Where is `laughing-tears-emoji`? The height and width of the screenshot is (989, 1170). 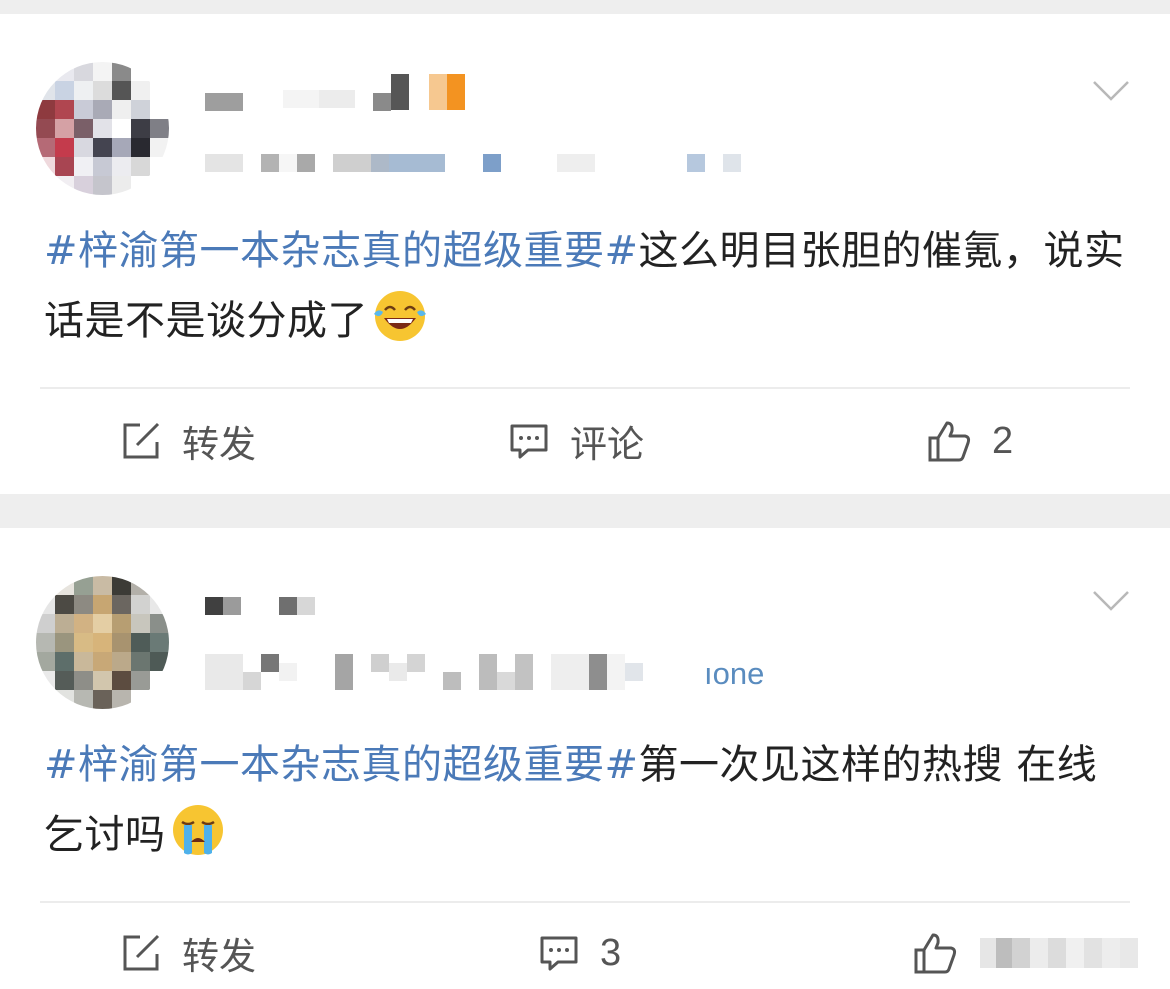 laughing-tears-emoji is located at coordinates (400, 316).